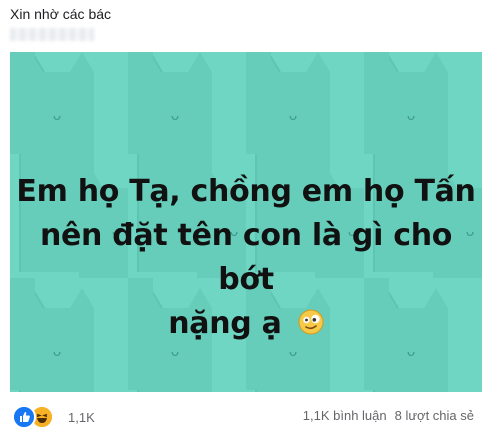 Image resolution: width=486 pixels, height=433 pixels. Describe the element at coordinates (311, 321) in the screenshot. I see `zany-face-icon` at that location.